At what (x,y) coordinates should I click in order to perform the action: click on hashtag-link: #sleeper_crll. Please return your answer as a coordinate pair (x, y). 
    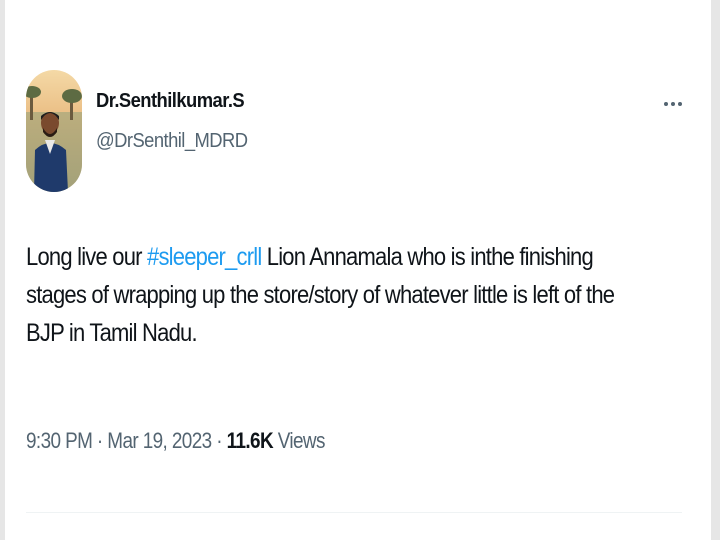
    Looking at the image, I should click on (204, 257).